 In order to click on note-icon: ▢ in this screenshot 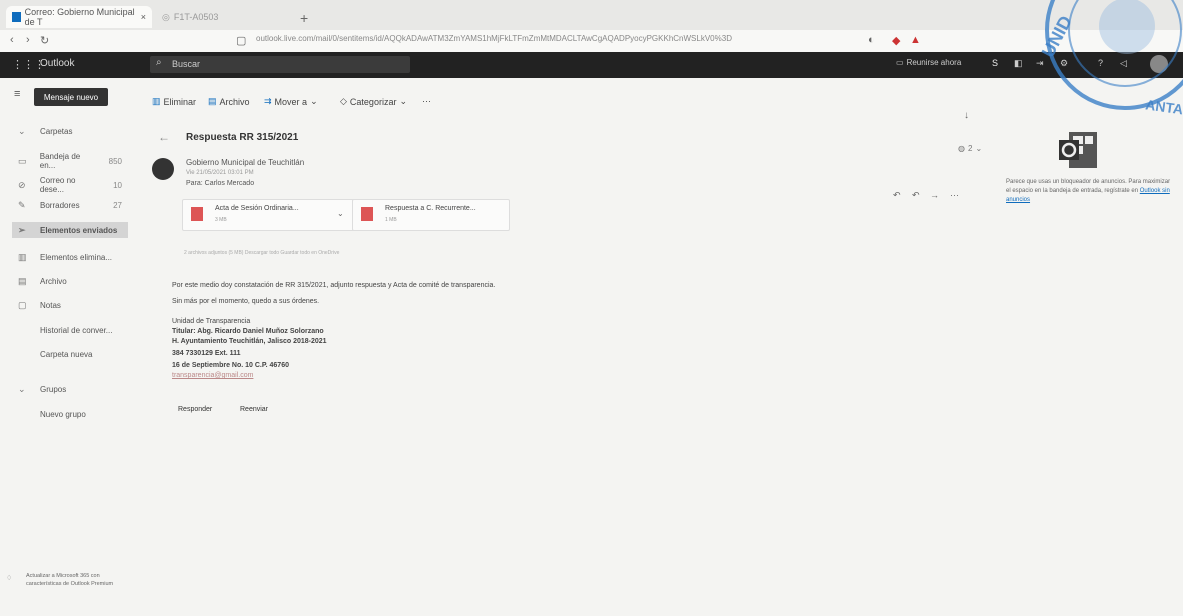, I will do `click(22, 305)`.